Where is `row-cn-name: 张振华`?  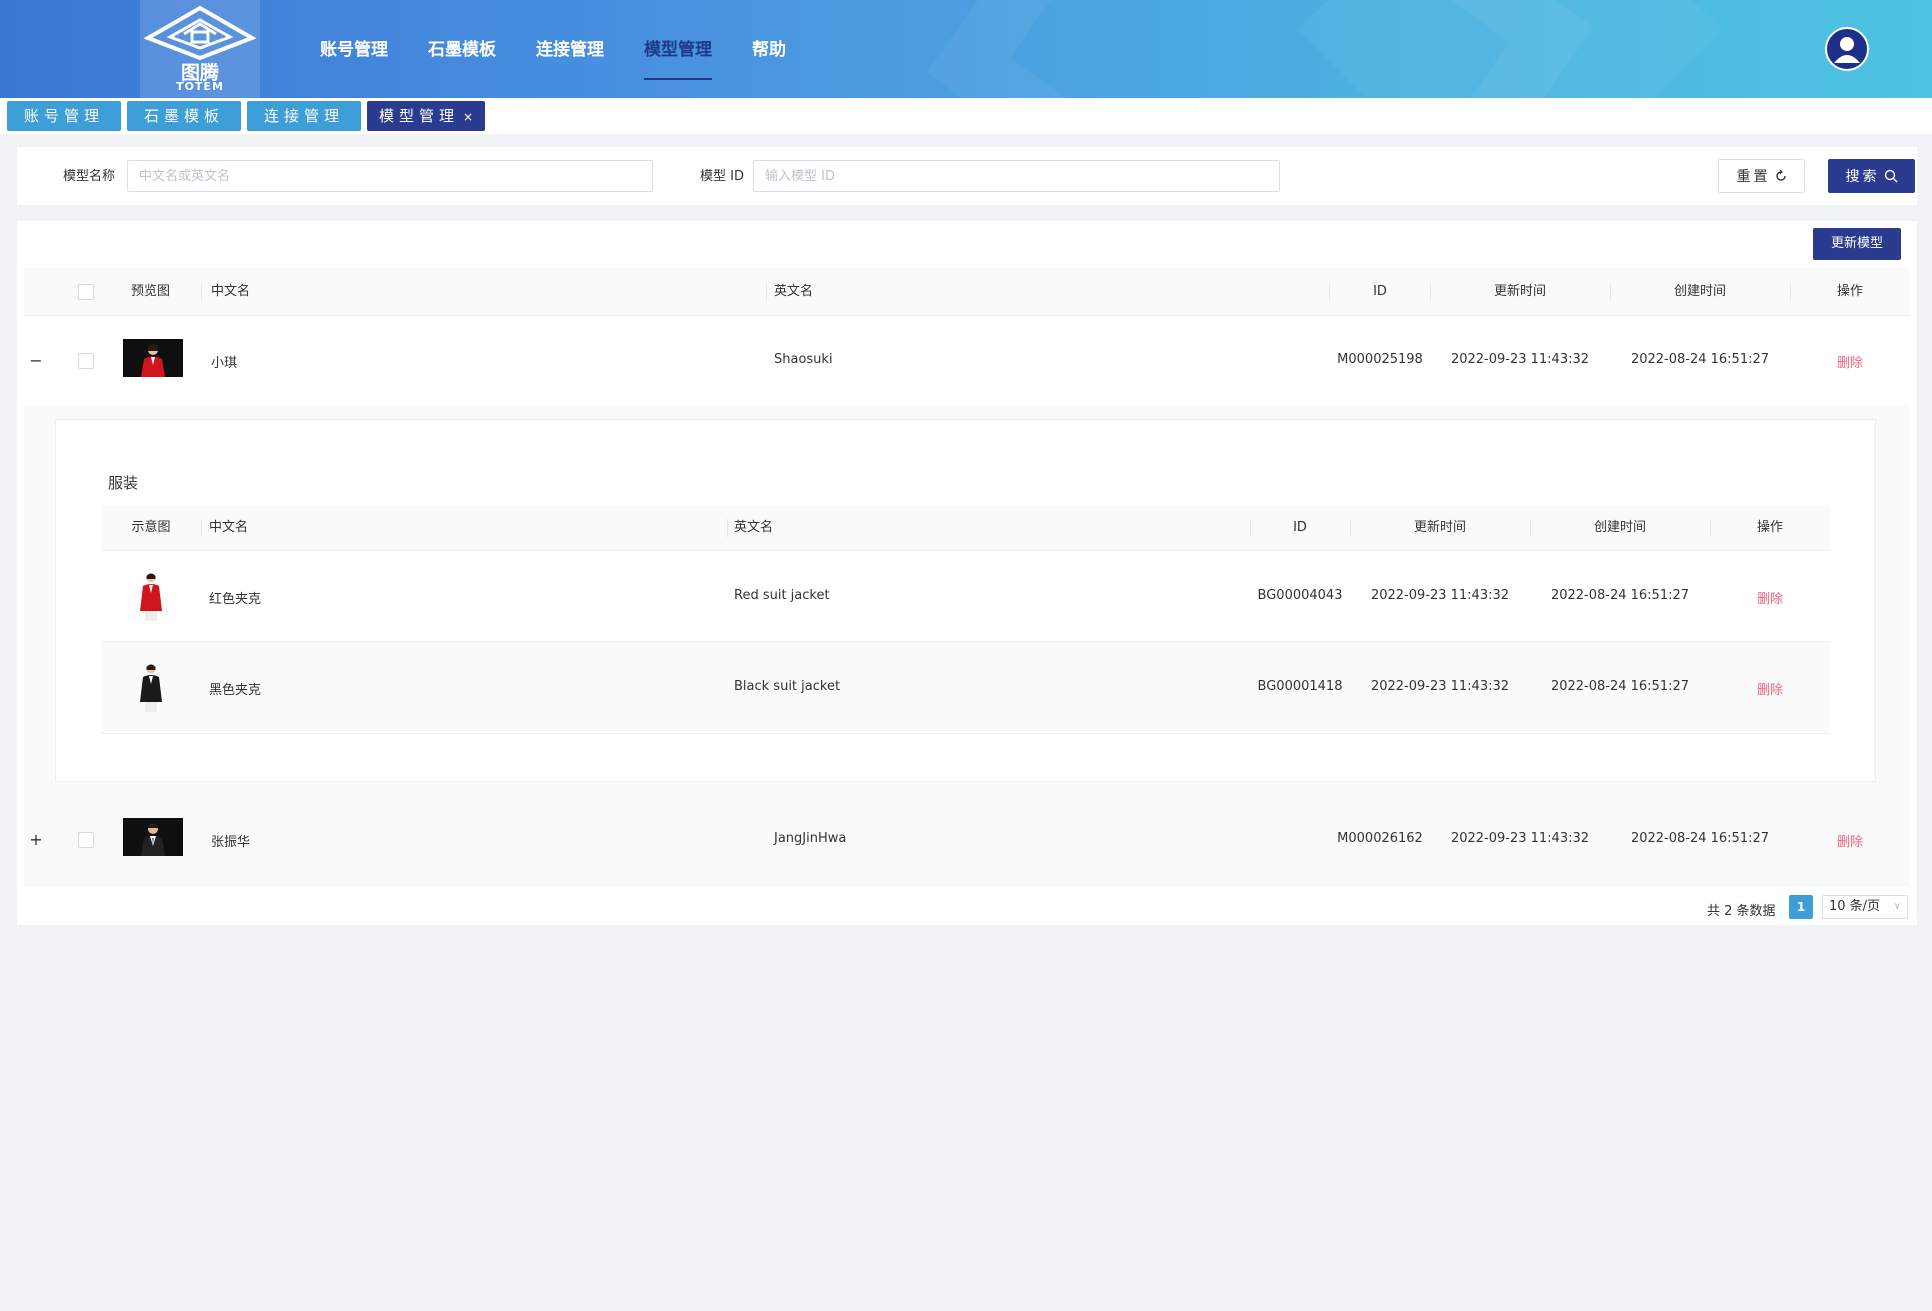
row-cn-name: 张振华 is located at coordinates (231, 842).